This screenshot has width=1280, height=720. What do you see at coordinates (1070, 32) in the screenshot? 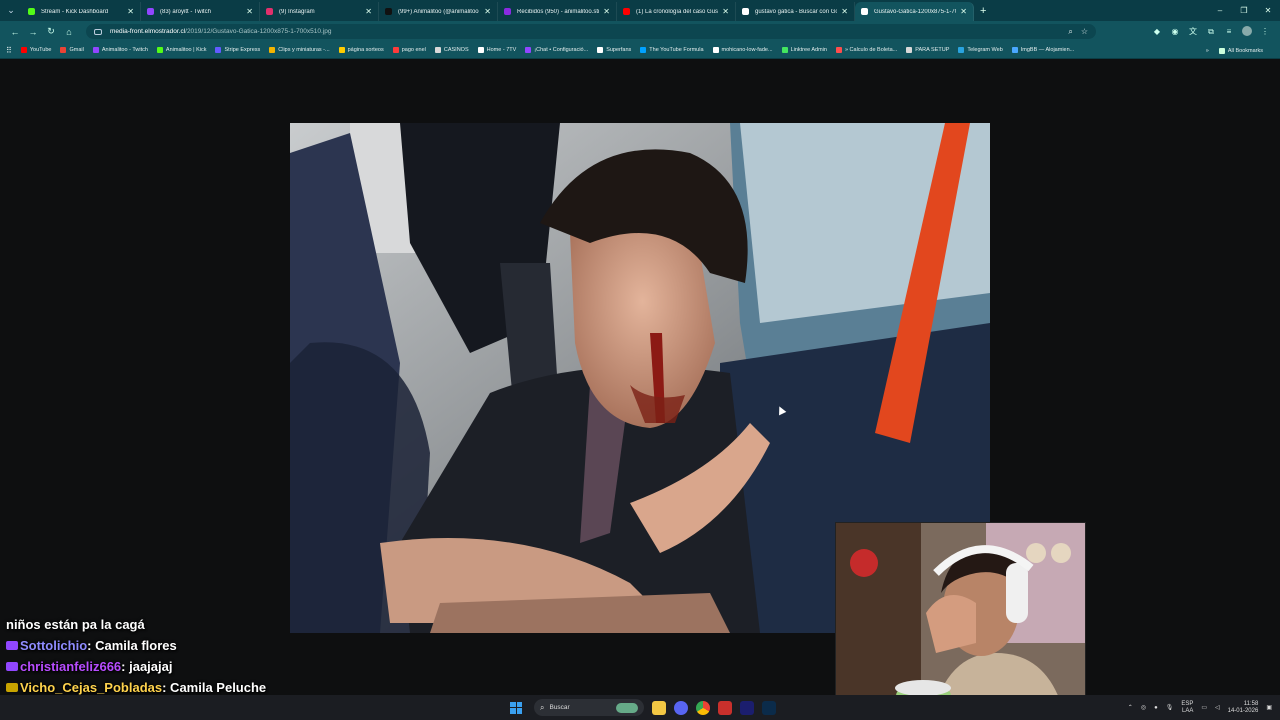
I see `zoom-icon: ⌕` at bounding box center [1070, 32].